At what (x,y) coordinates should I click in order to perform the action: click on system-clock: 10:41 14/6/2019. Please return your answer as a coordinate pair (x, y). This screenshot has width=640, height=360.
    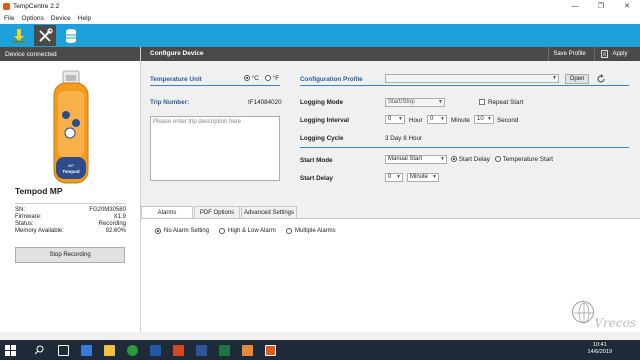
    Looking at the image, I should click on (600, 349).